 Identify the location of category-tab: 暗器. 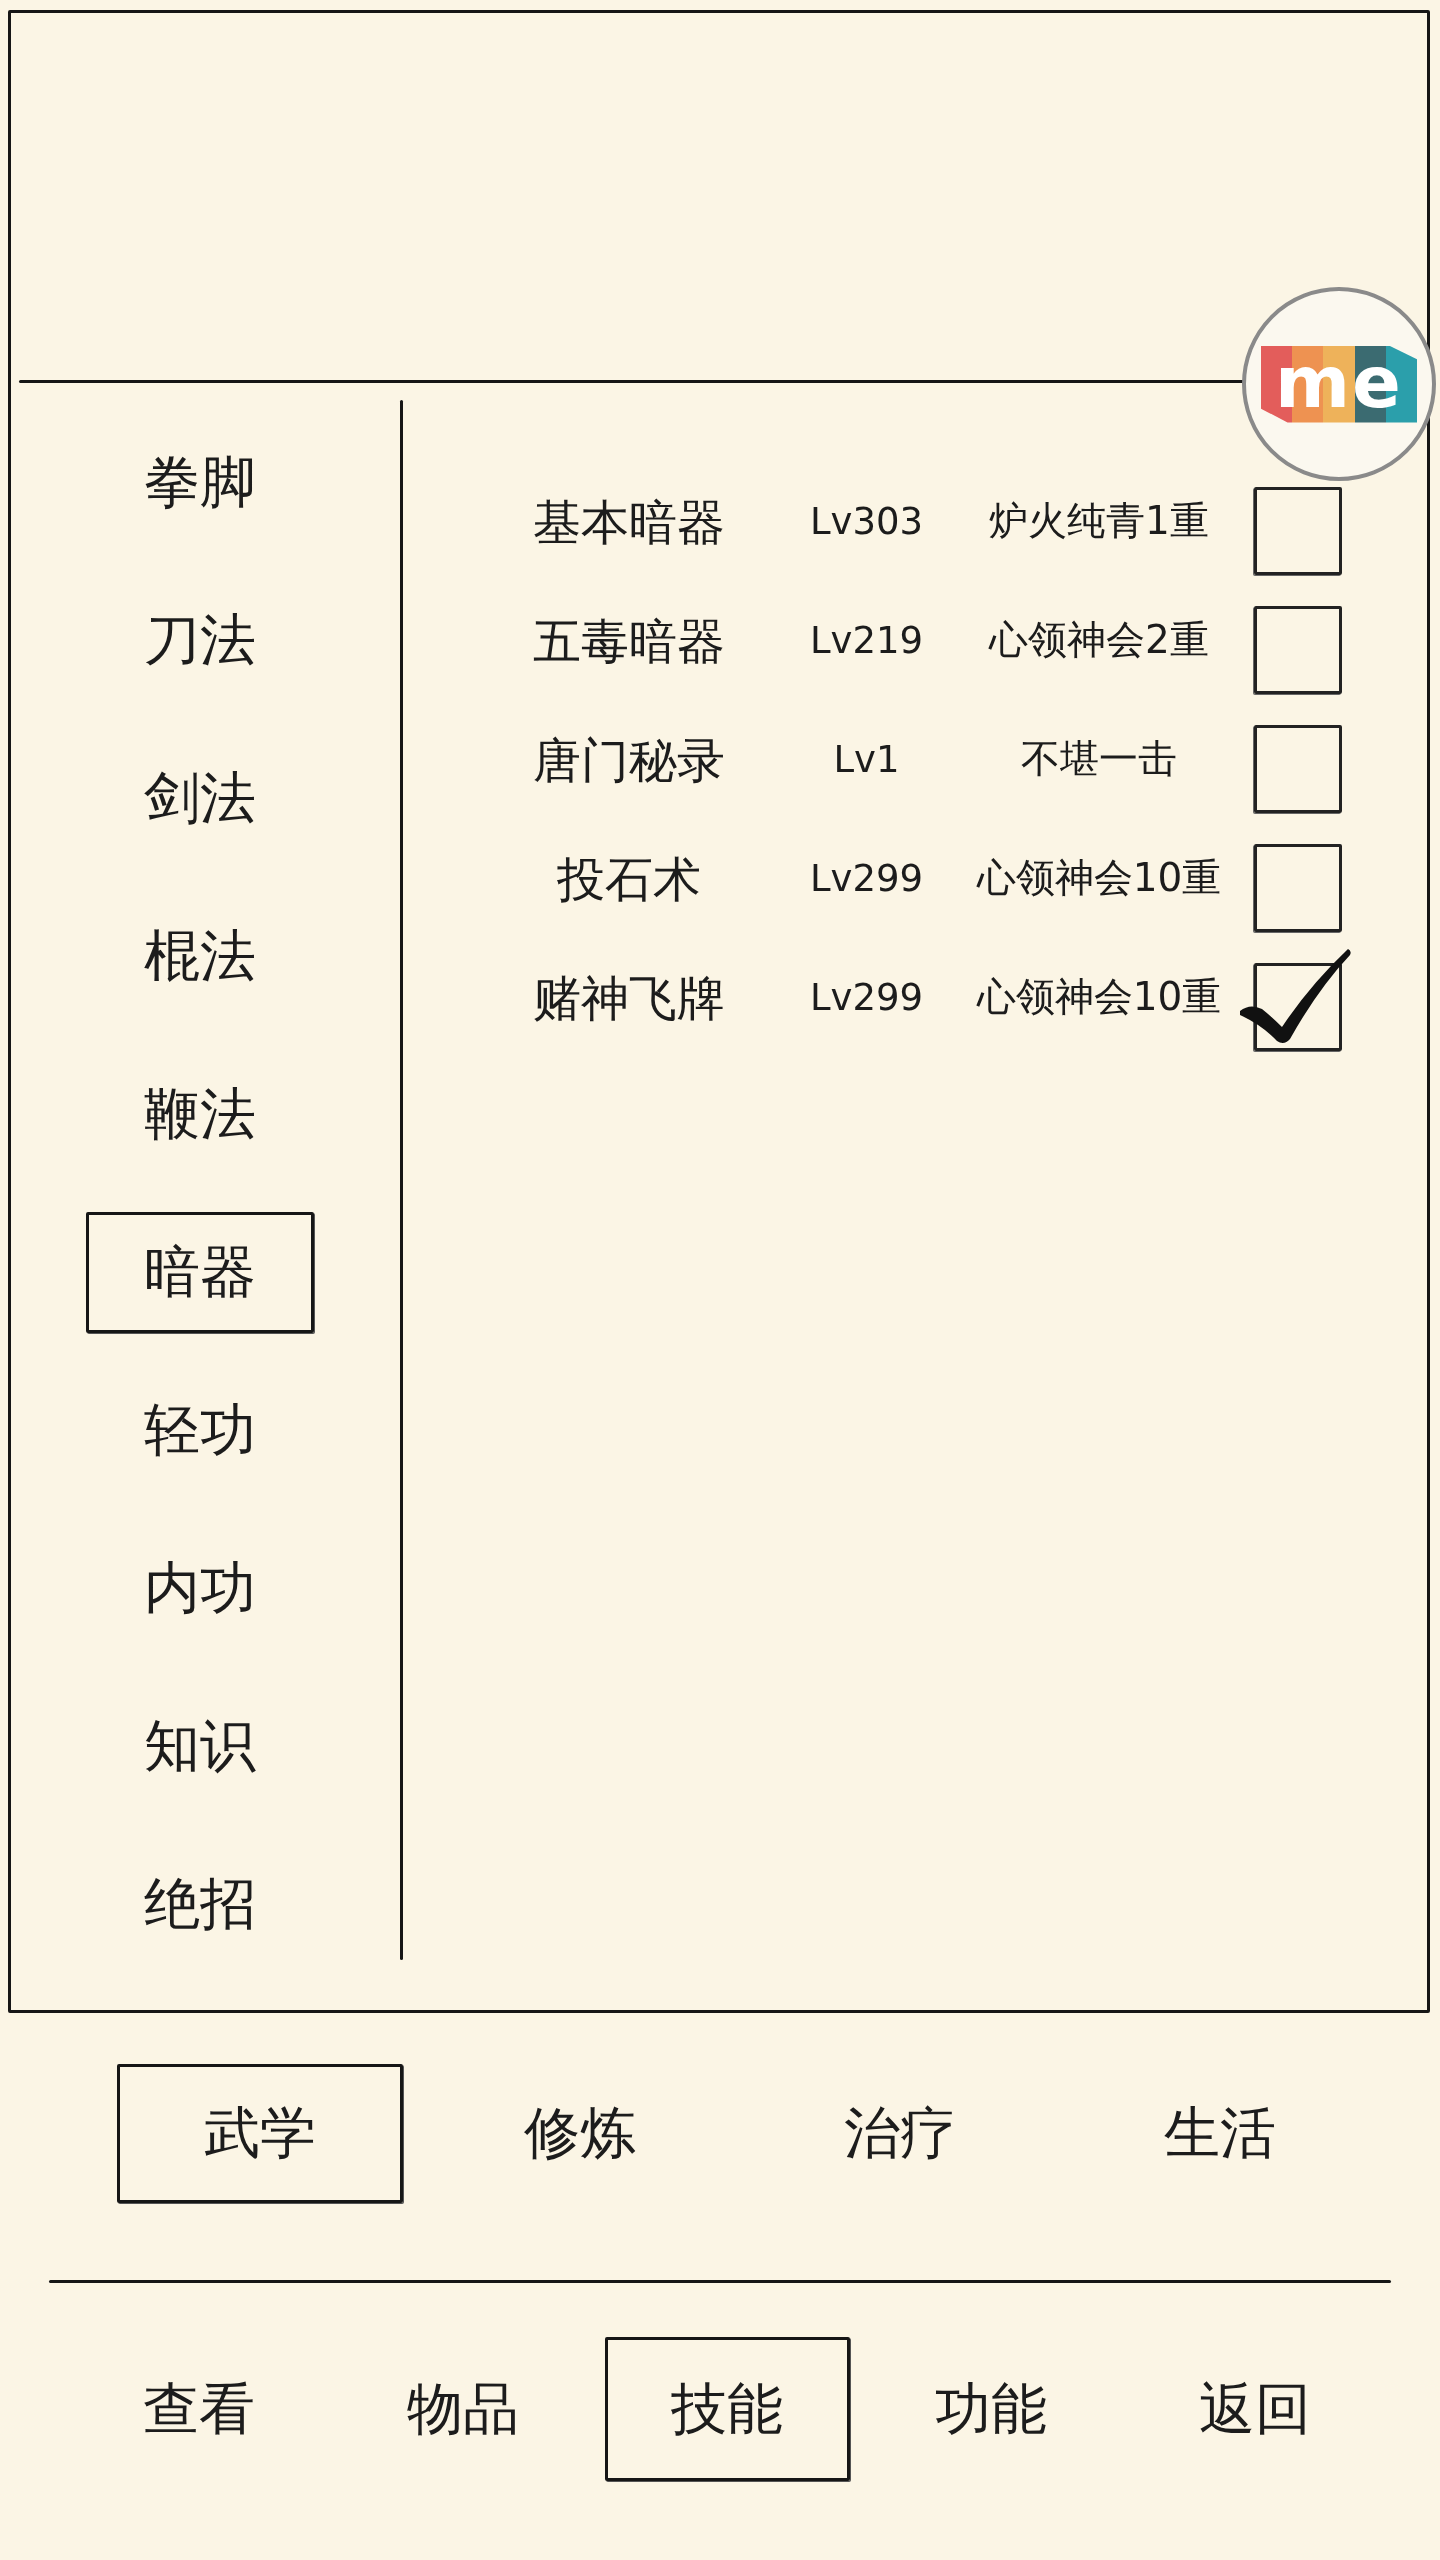
(199, 1272).